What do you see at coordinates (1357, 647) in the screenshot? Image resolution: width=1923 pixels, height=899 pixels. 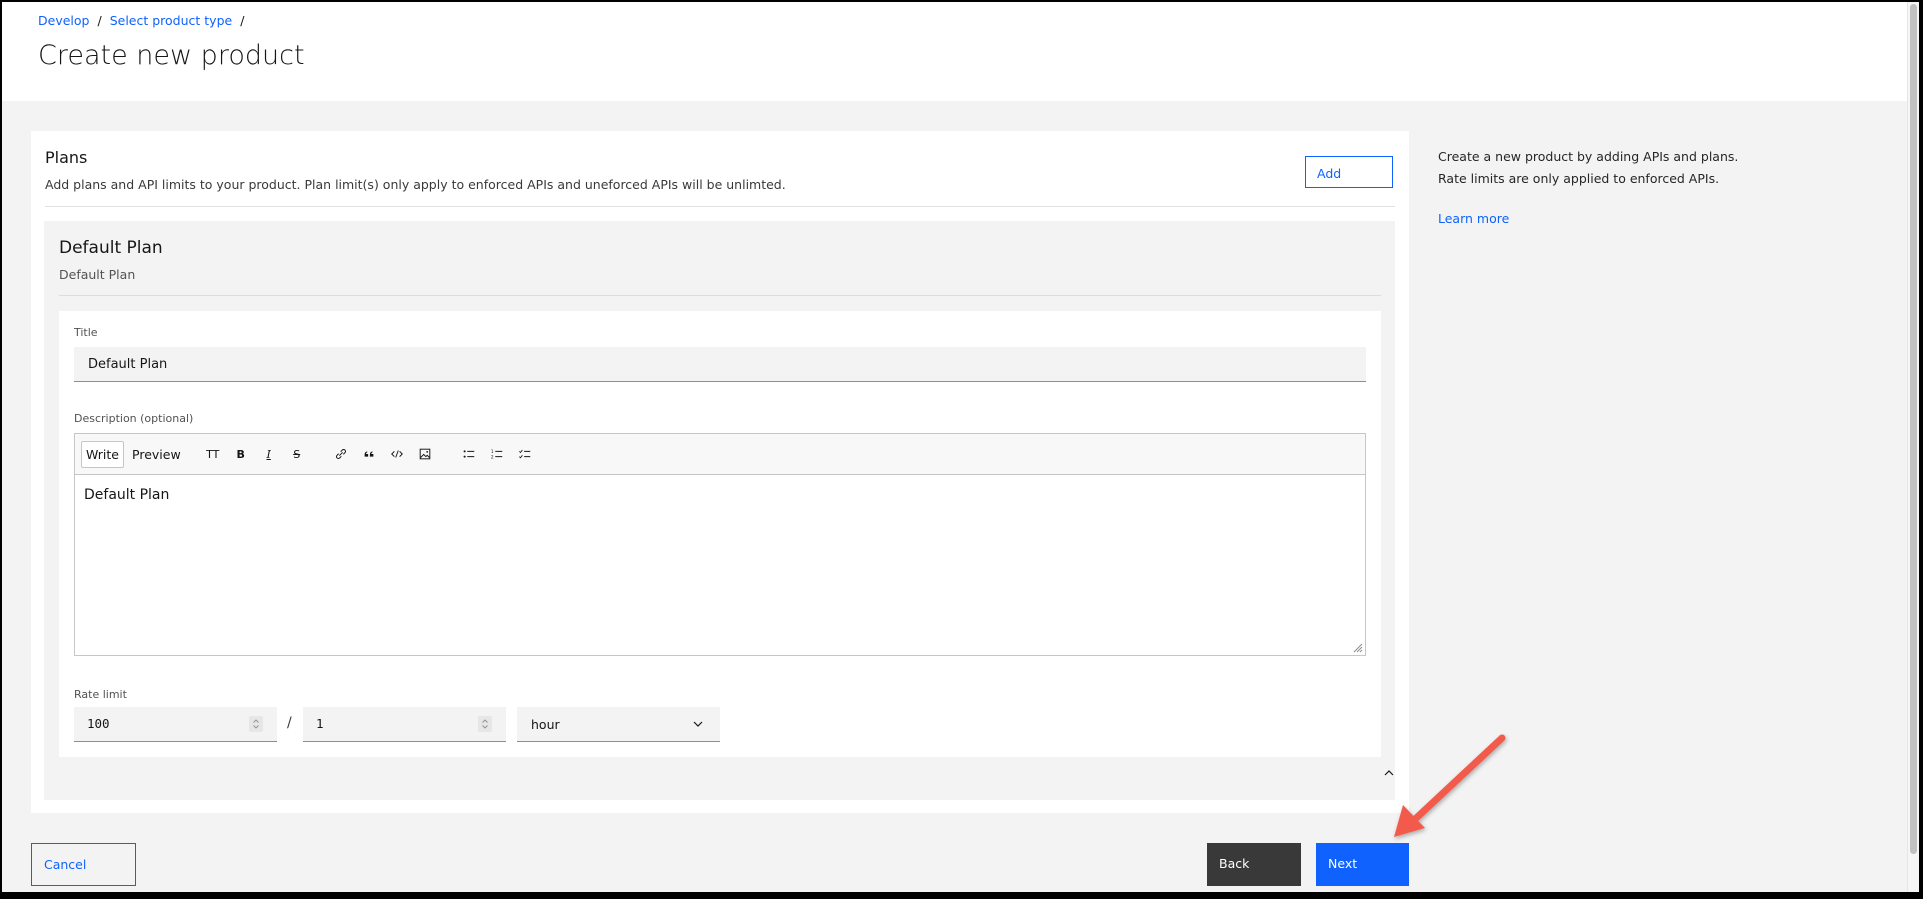 I see `resize-handle-icon` at bounding box center [1357, 647].